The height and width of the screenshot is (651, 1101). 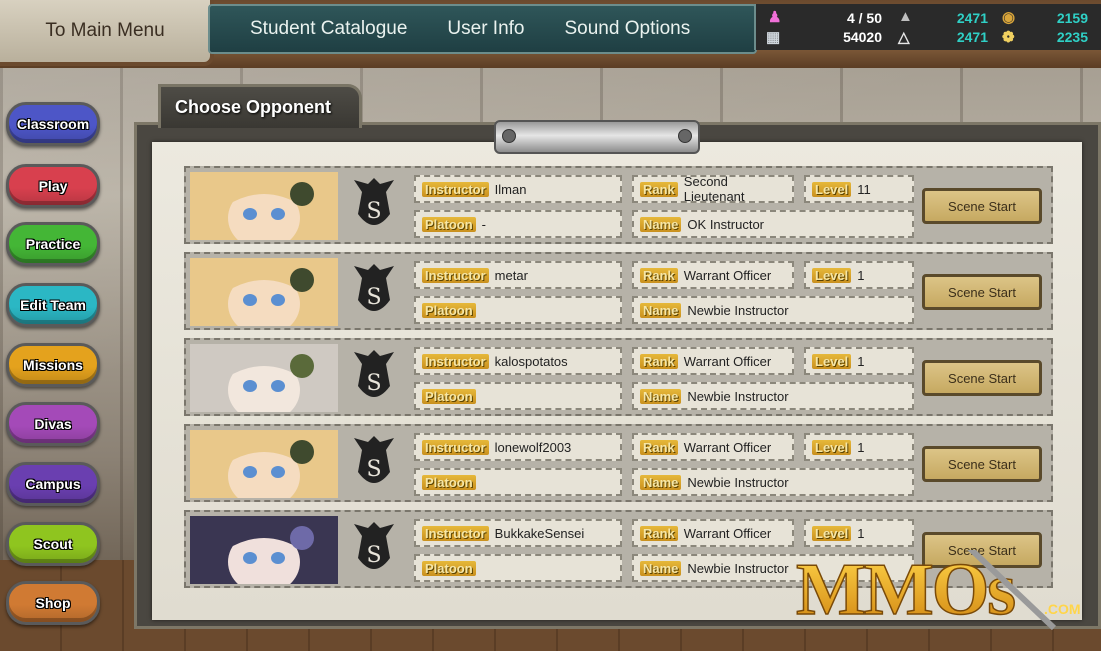 I want to click on silver-pile-icon: △, so click(x=904, y=37).